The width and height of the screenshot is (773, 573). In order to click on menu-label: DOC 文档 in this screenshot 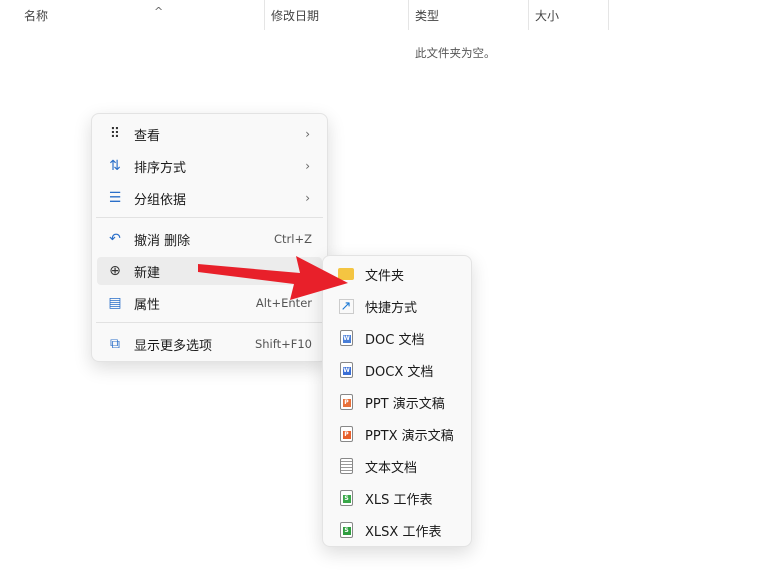, I will do `click(395, 340)`.